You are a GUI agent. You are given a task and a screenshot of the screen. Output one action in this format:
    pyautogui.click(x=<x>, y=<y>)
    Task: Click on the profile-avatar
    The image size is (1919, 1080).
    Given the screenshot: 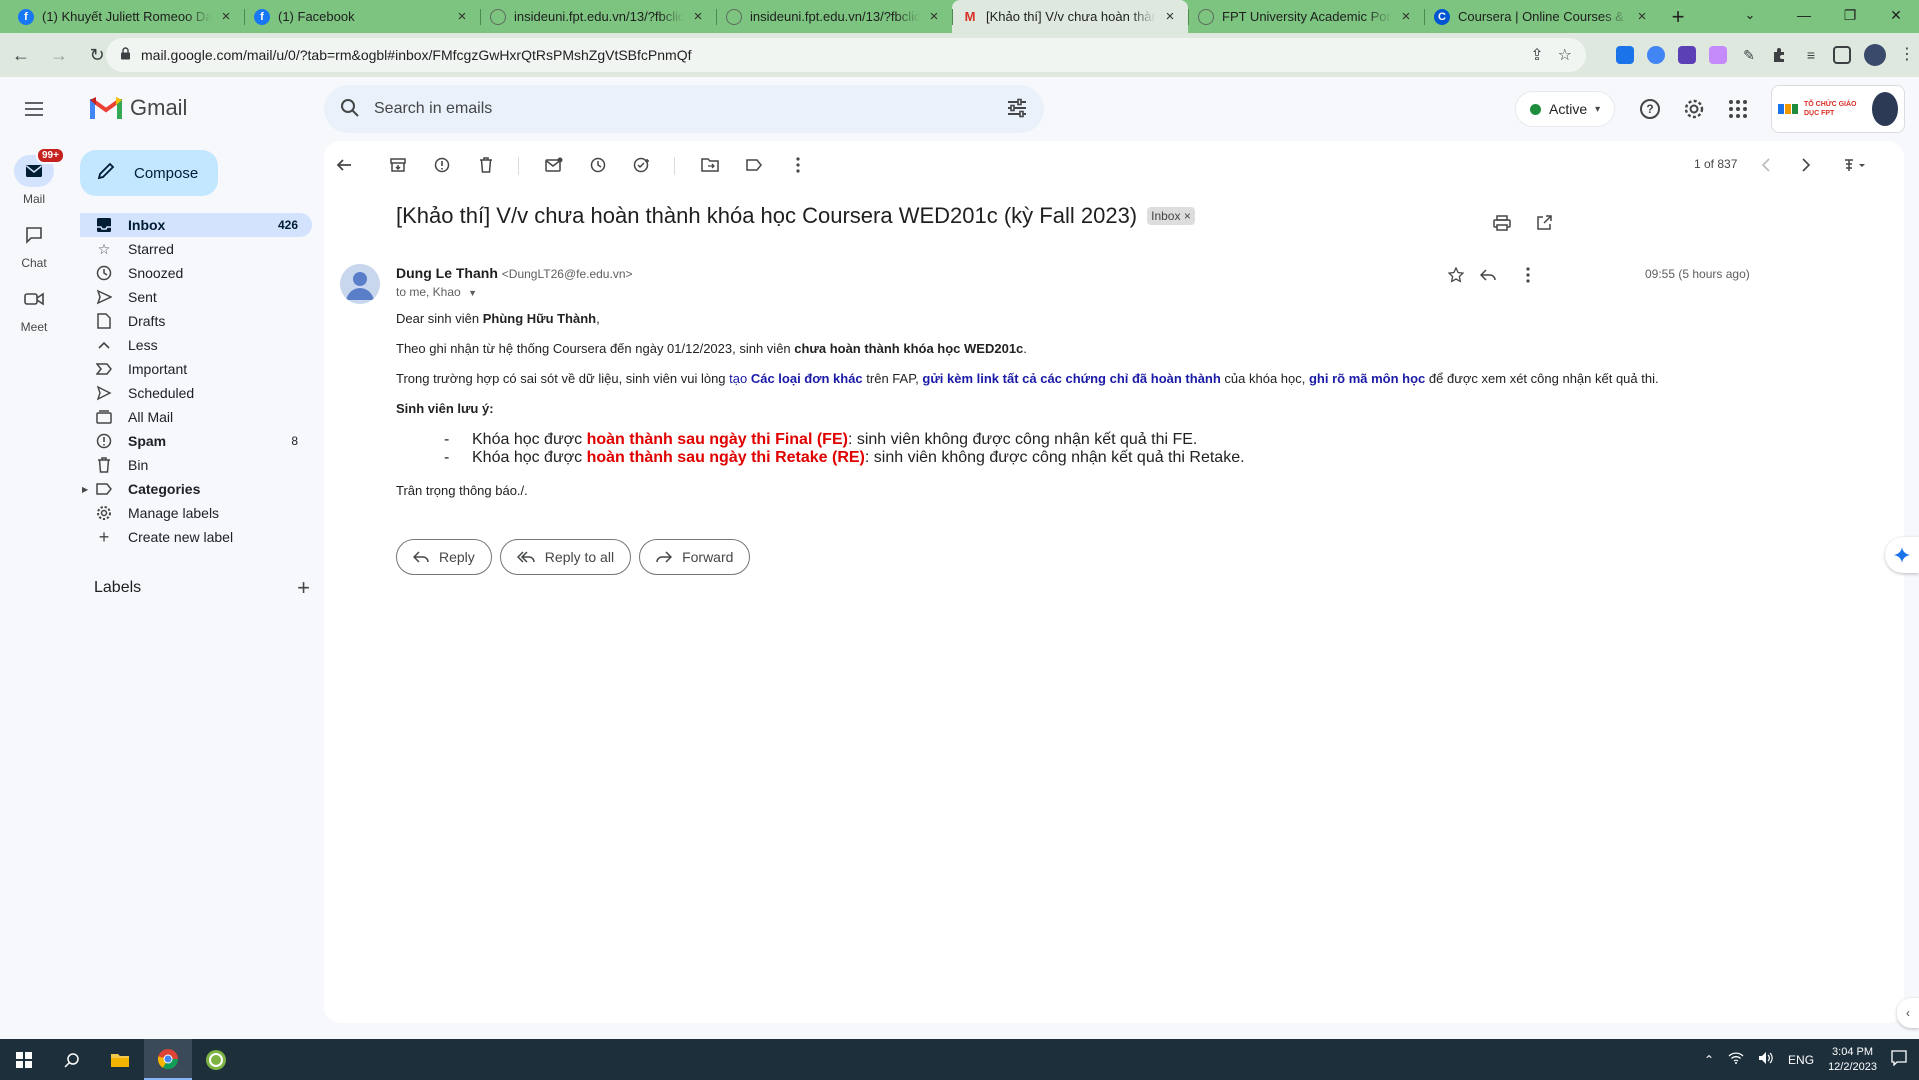 What is the action you would take?
    pyautogui.click(x=1875, y=55)
    